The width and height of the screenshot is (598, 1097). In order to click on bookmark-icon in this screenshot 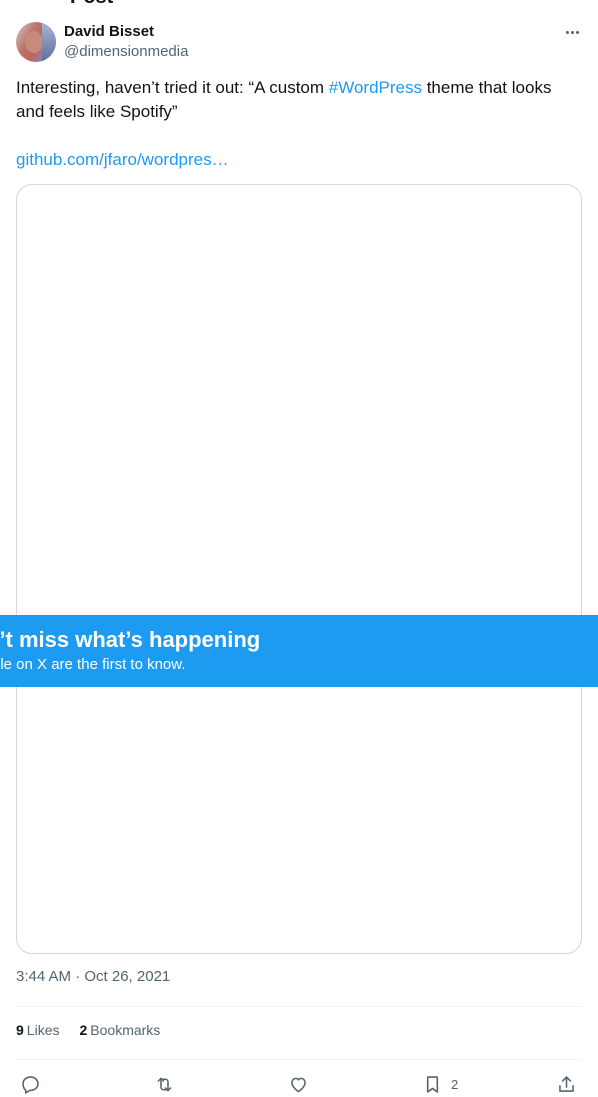, I will do `click(432, 1084)`.